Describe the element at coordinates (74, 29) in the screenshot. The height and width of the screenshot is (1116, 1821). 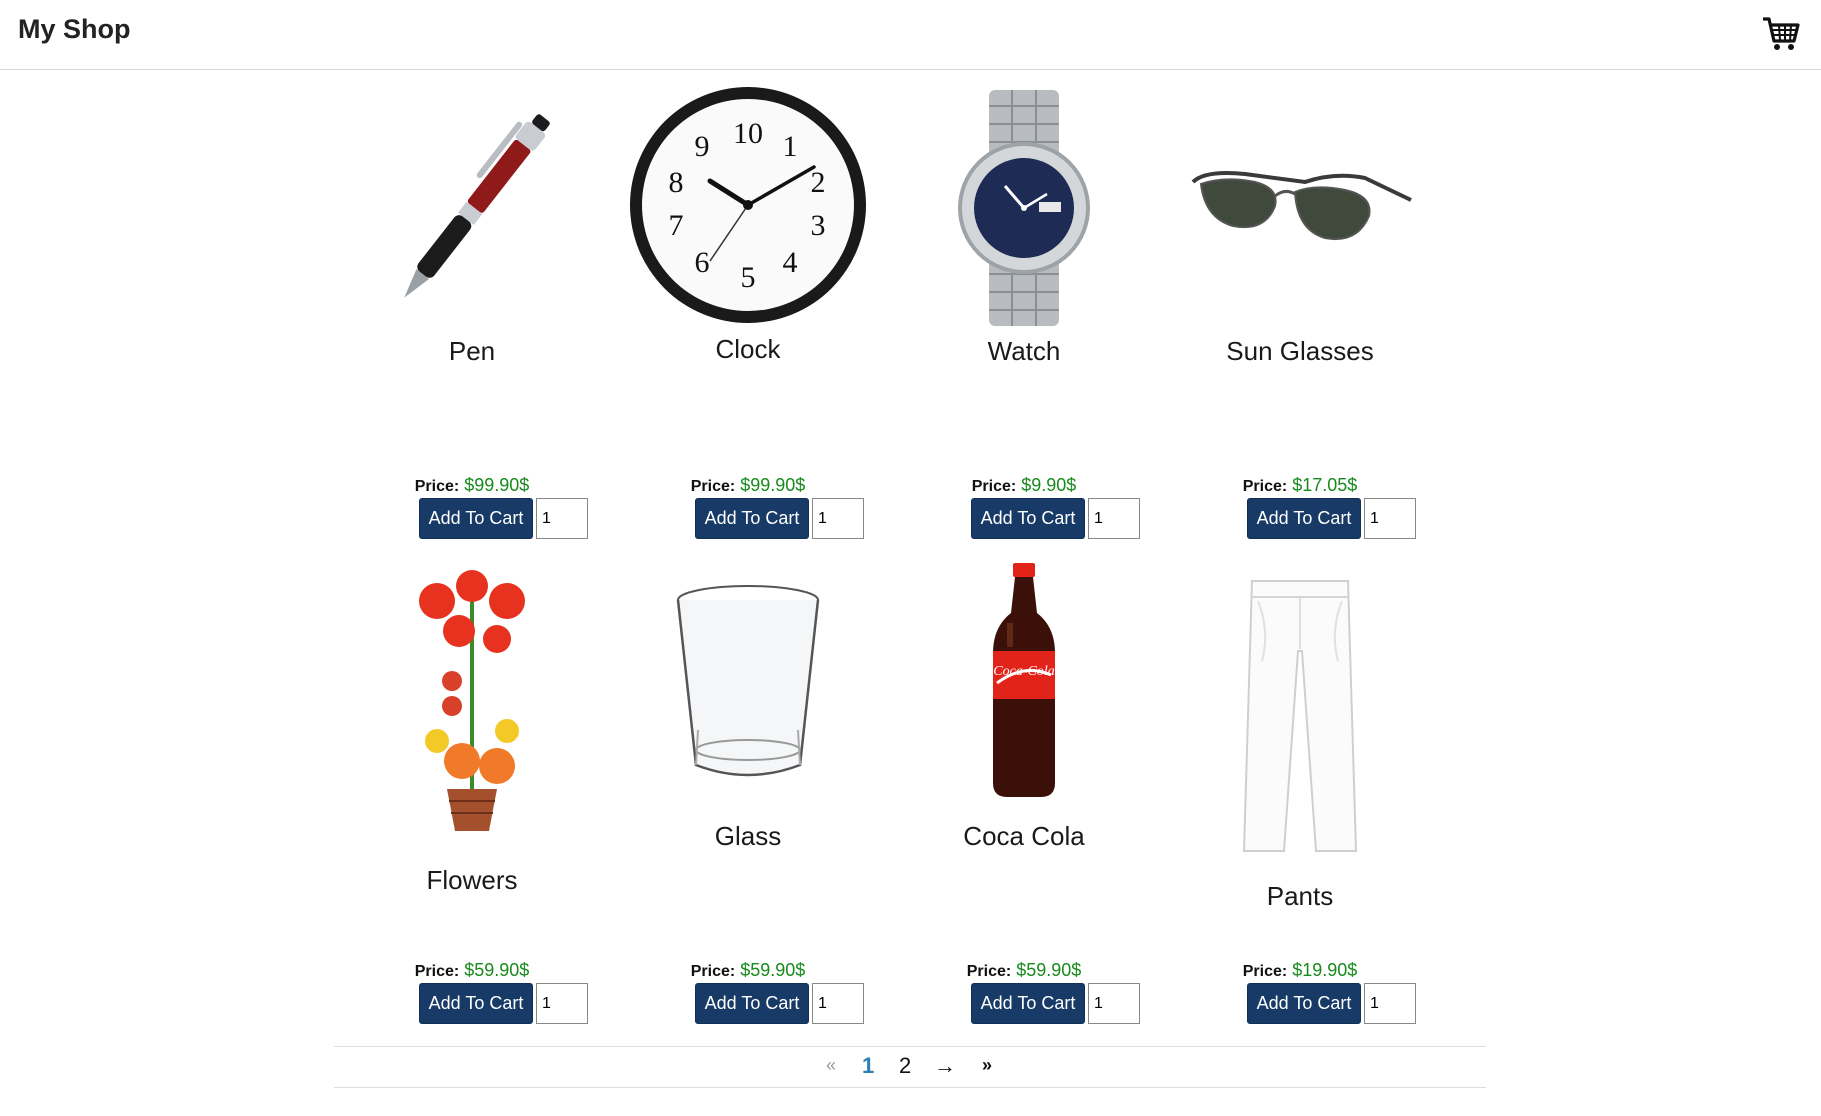
I see `shop-title: My Shop` at that location.